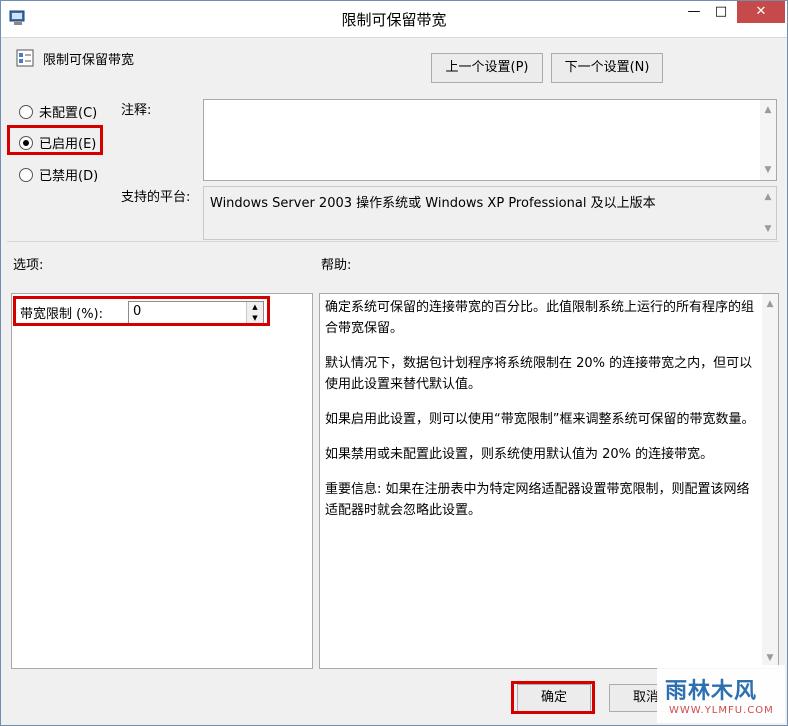 The image size is (788, 726). I want to click on radio-disabled: 已禁用(D), so click(58, 175).